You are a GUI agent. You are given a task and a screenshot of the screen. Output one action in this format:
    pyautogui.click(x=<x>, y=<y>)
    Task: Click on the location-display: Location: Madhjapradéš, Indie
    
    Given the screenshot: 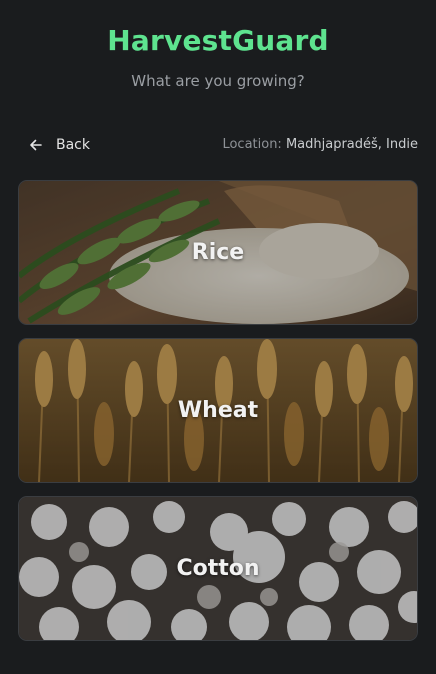 What is the action you would take?
    pyautogui.click(x=320, y=144)
    